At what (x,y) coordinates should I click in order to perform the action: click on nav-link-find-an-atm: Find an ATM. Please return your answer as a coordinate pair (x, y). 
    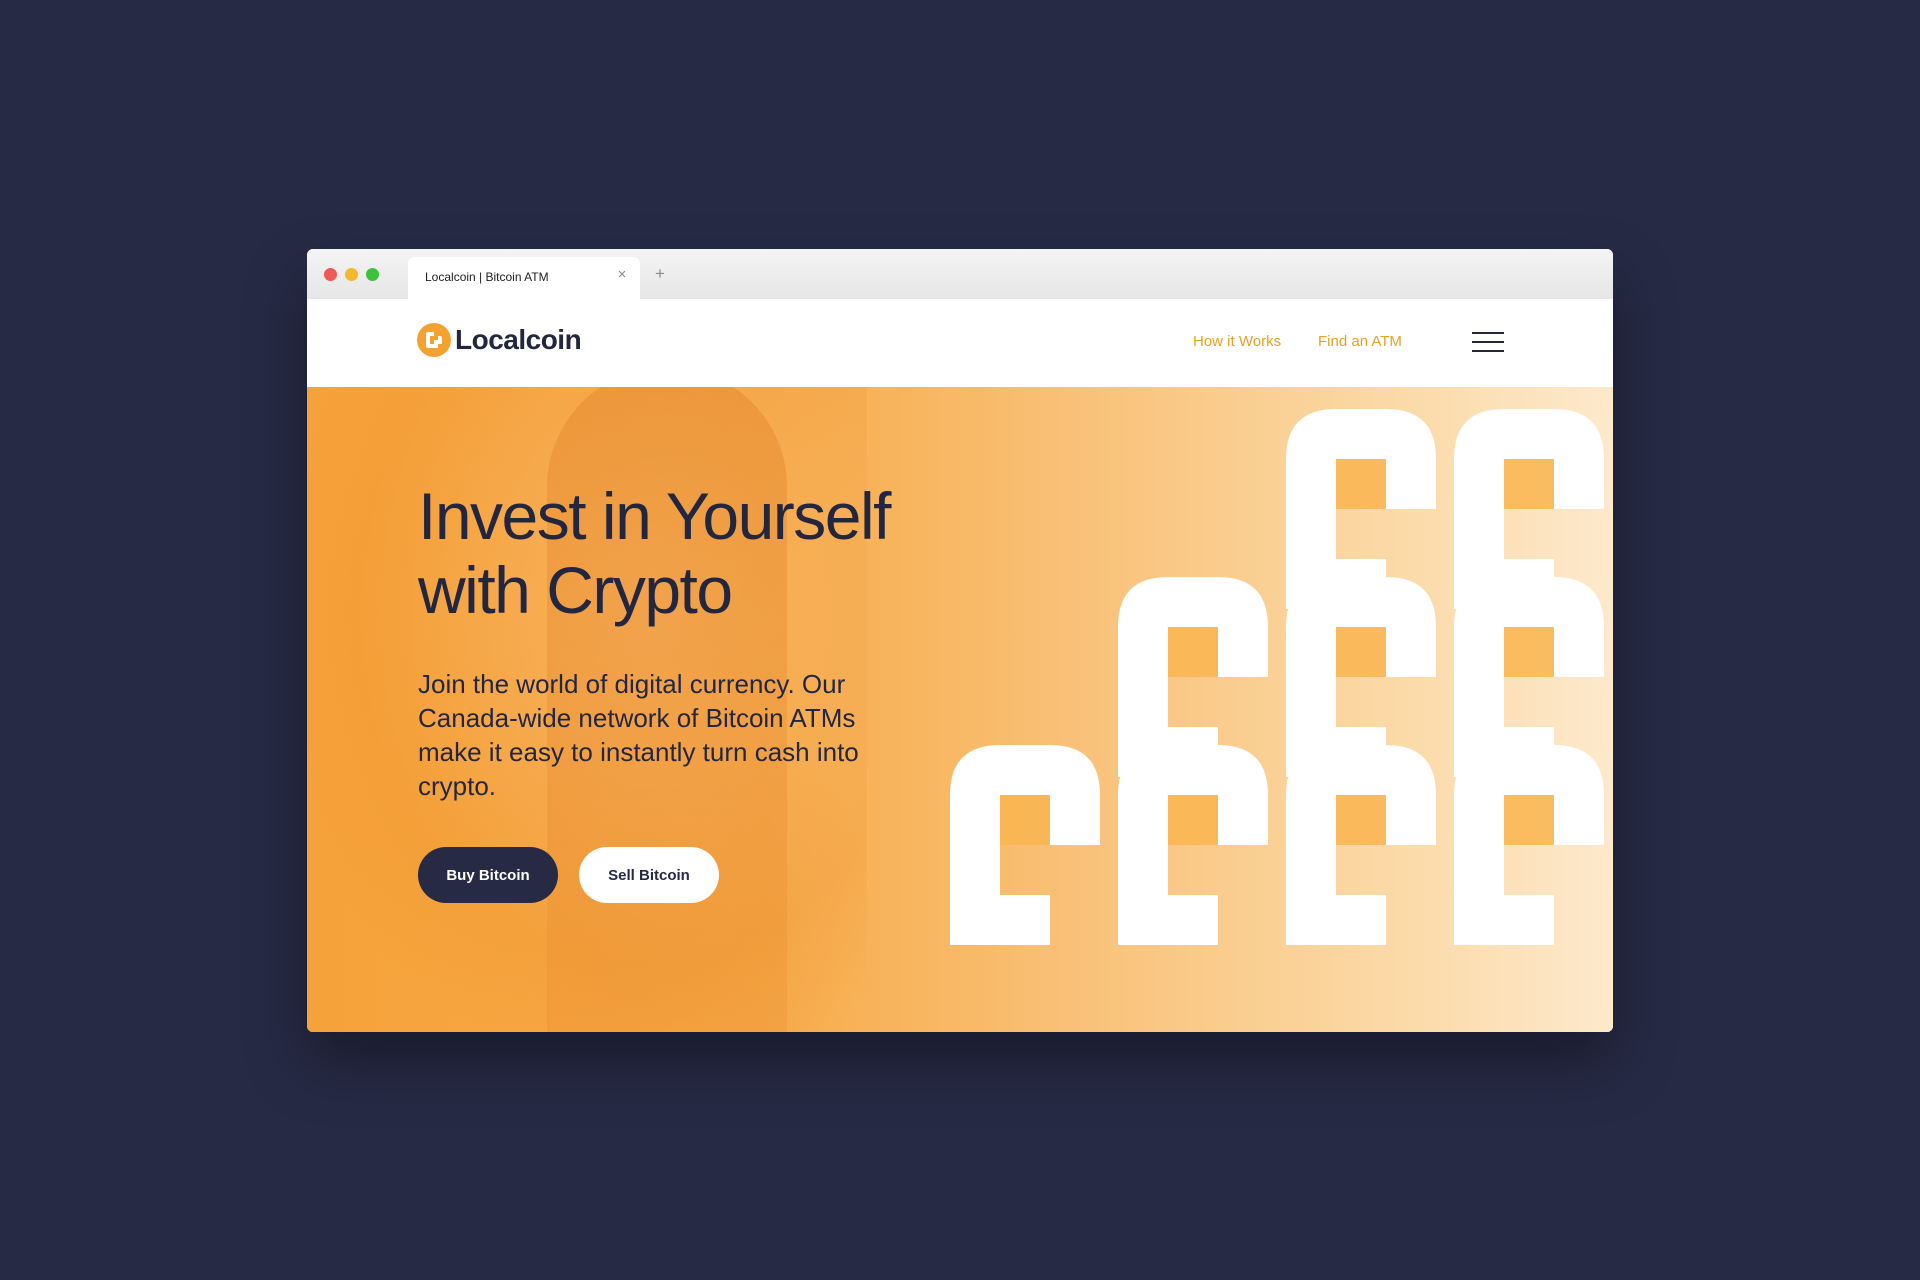
    Looking at the image, I should click on (1360, 341).